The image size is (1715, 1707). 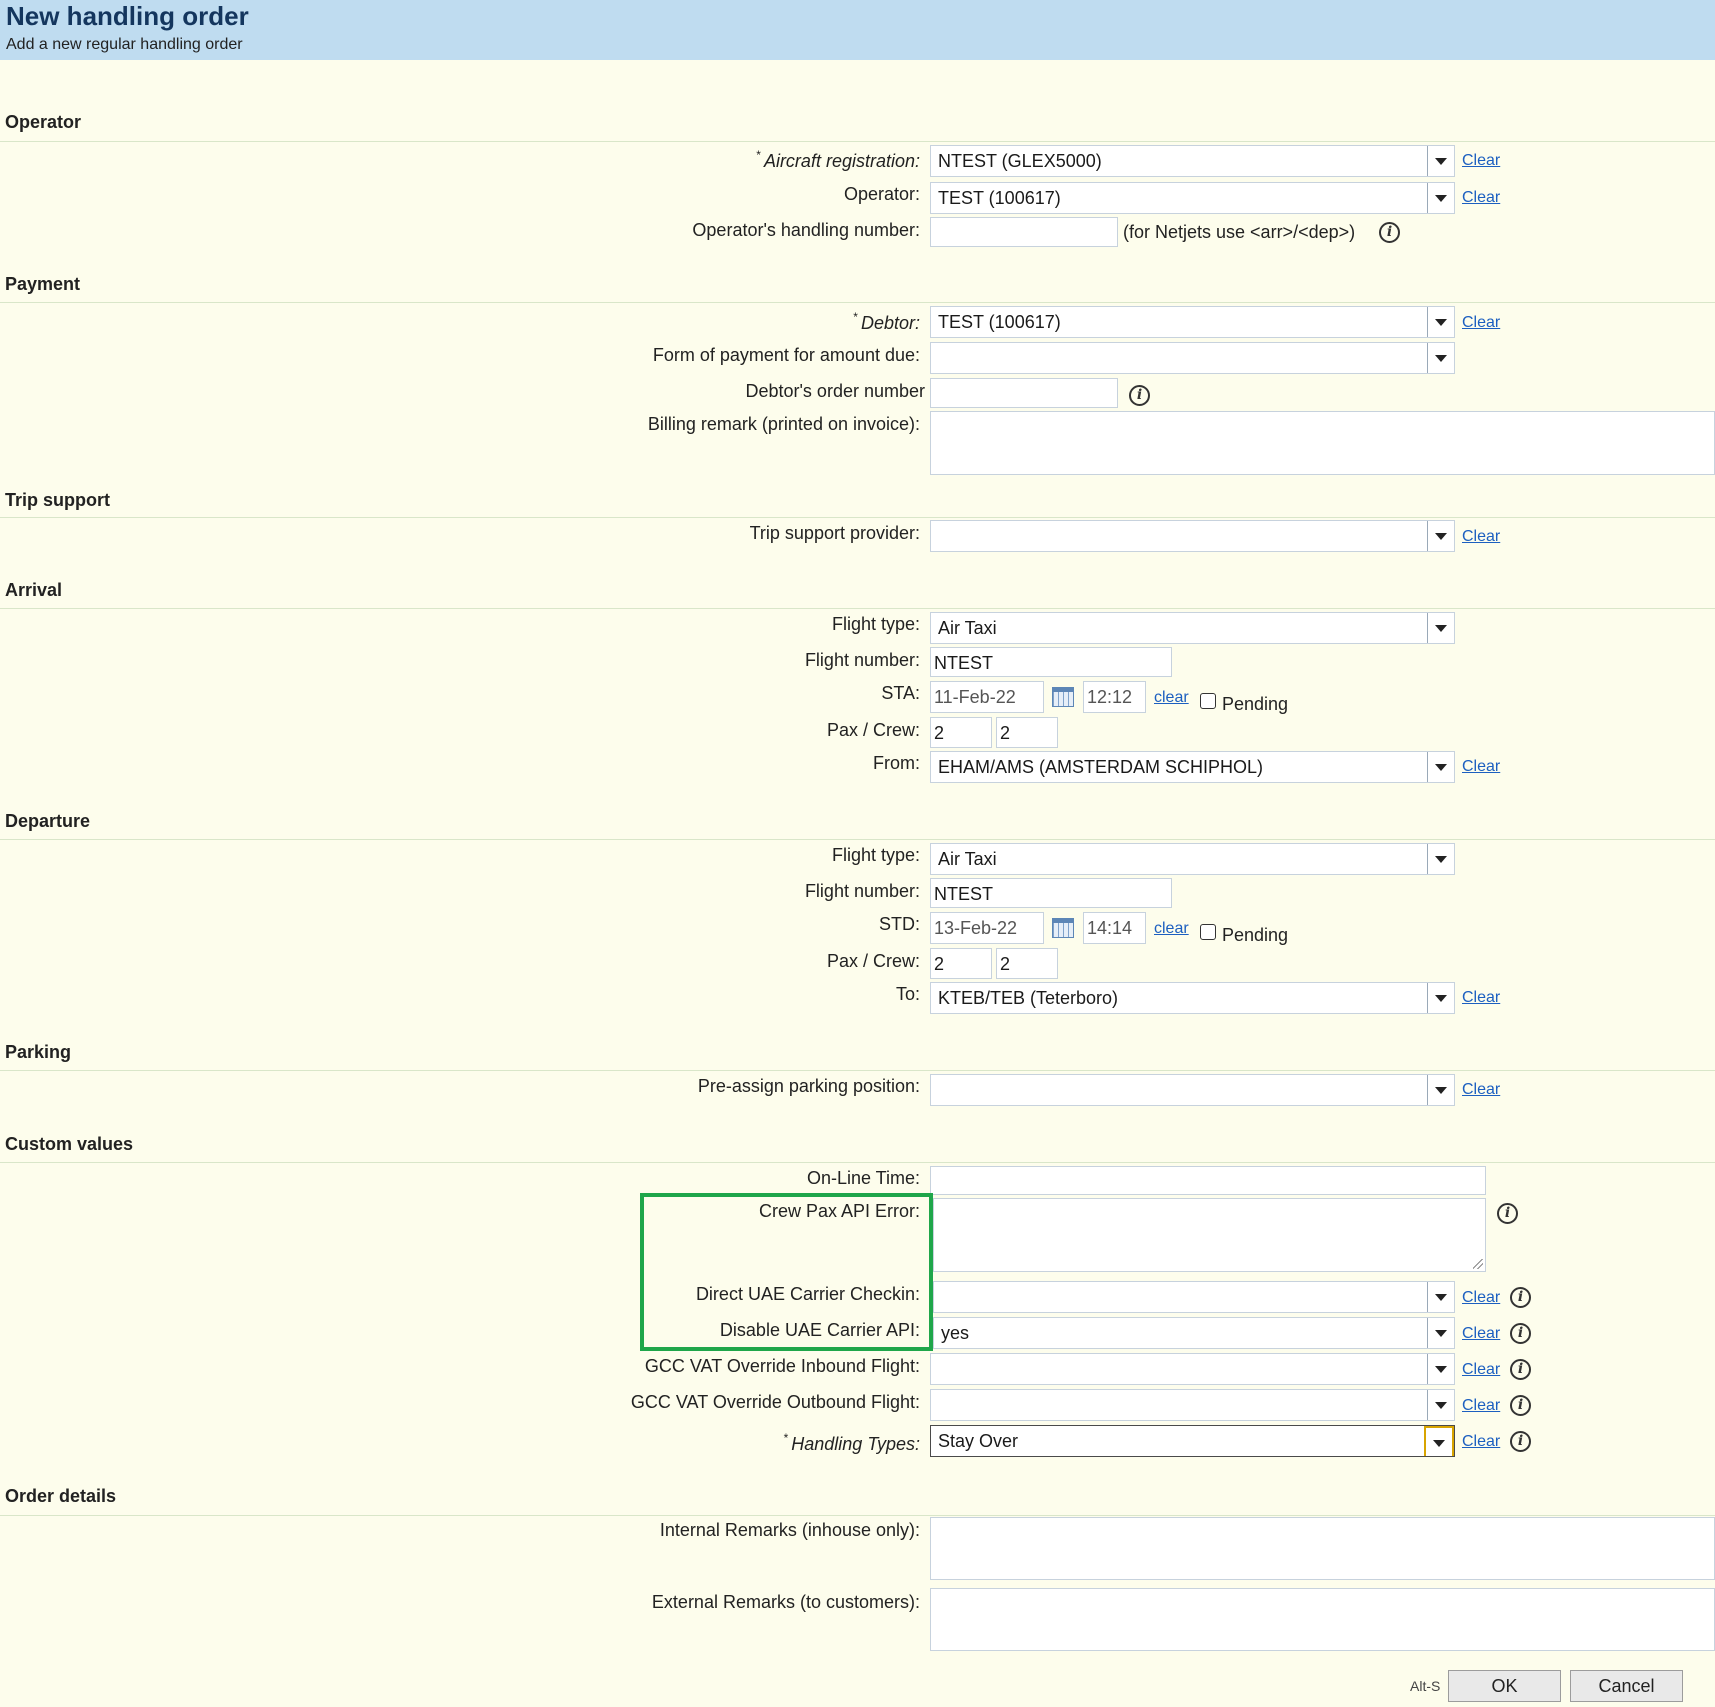 I want to click on gcc-vat-inbound-clear-link: Clear, so click(x=1481, y=1370).